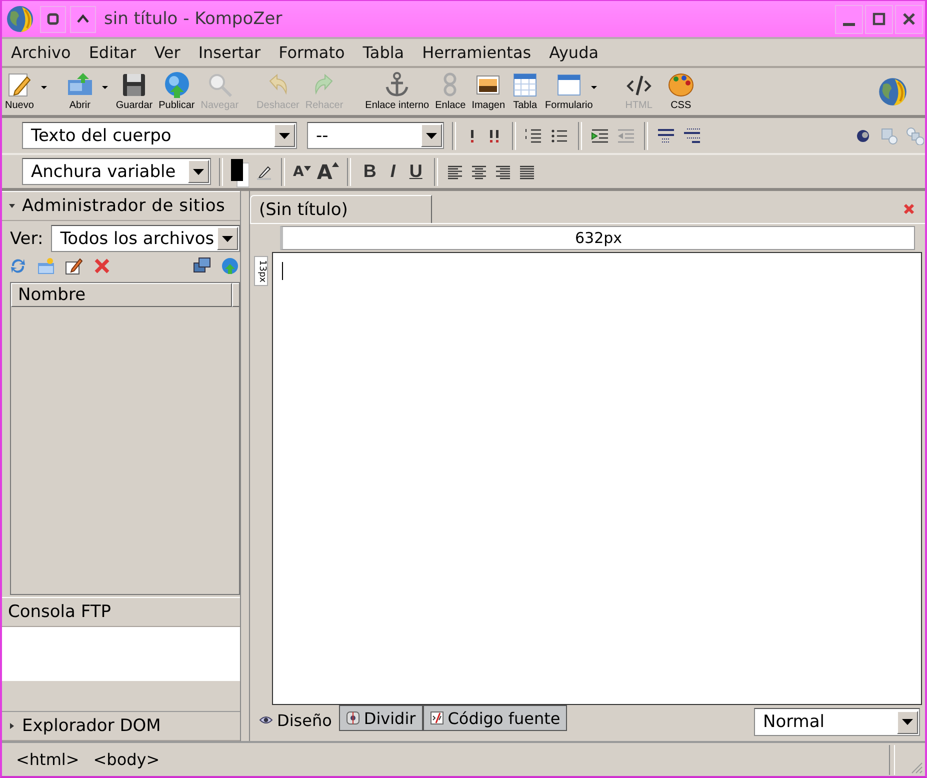 The image size is (927, 778). Describe the element at coordinates (80, 90) in the screenshot. I see `toolbar-button: Abrir` at that location.